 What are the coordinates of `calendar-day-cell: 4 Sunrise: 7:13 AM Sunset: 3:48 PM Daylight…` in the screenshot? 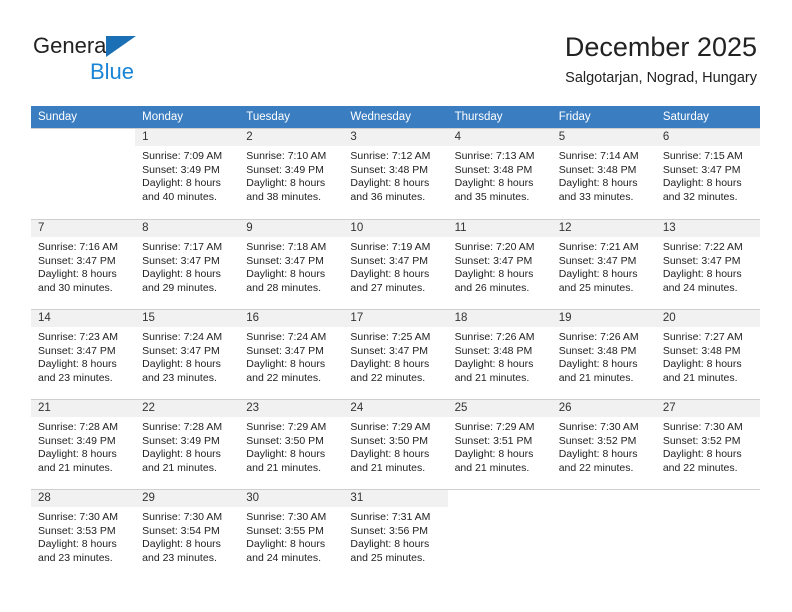 It's located at (499, 173).